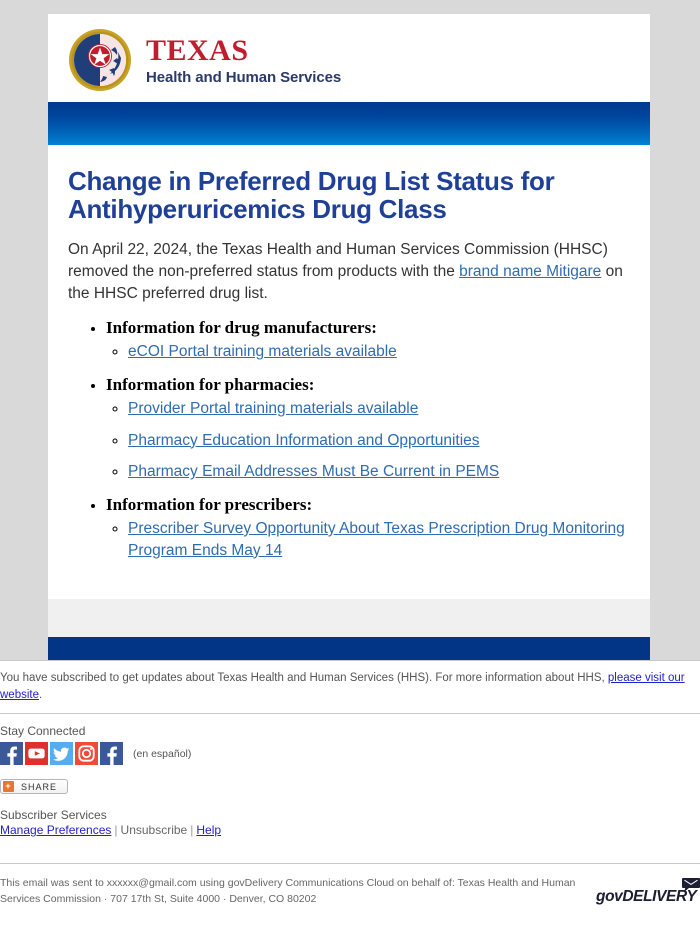 The image size is (700, 935). I want to click on help-link: Help, so click(208, 830).